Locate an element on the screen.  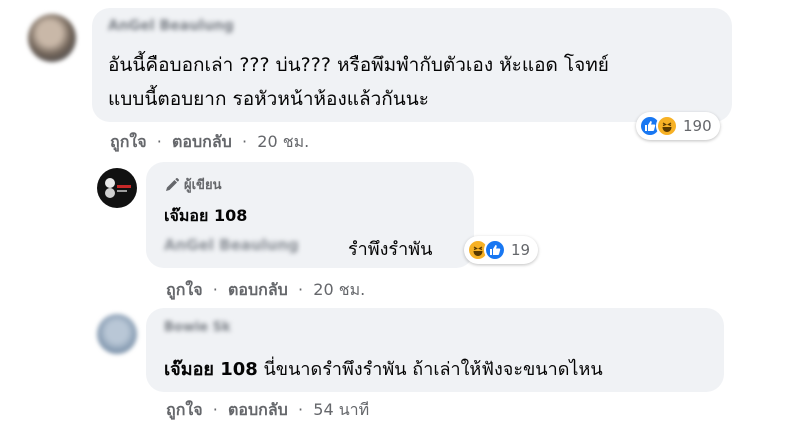
reaction-count: 190 is located at coordinates (697, 126).